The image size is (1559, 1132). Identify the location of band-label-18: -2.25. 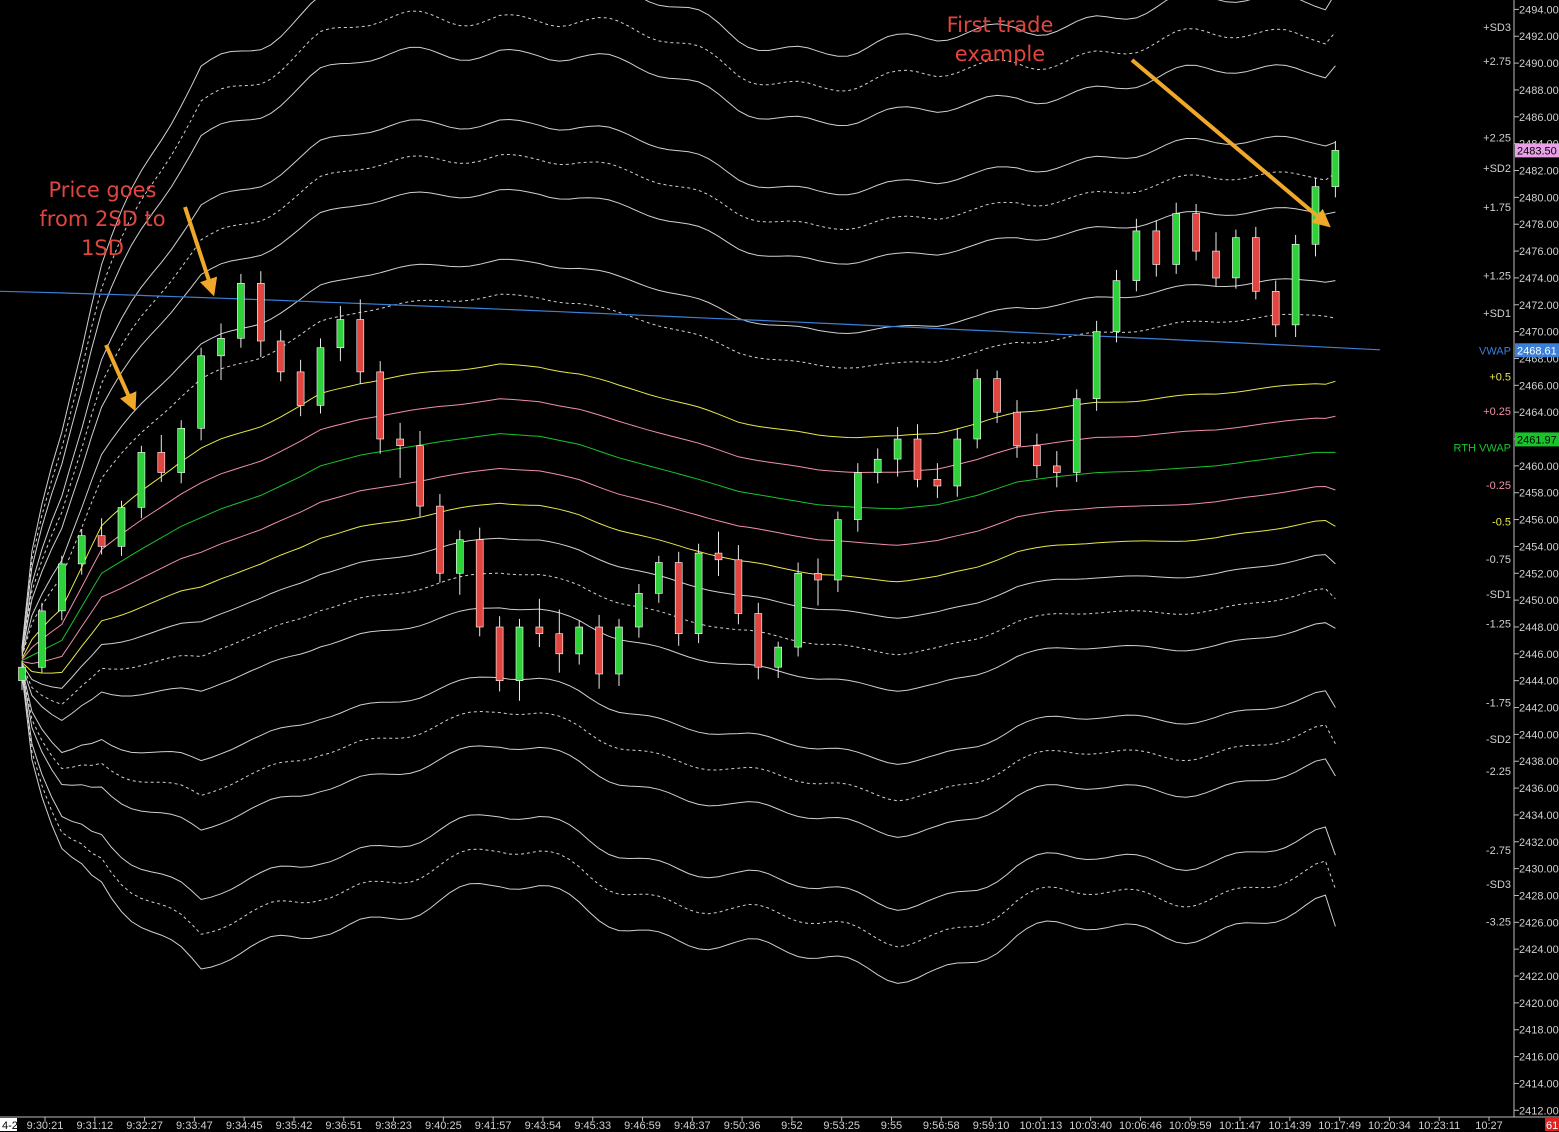
(1498, 772).